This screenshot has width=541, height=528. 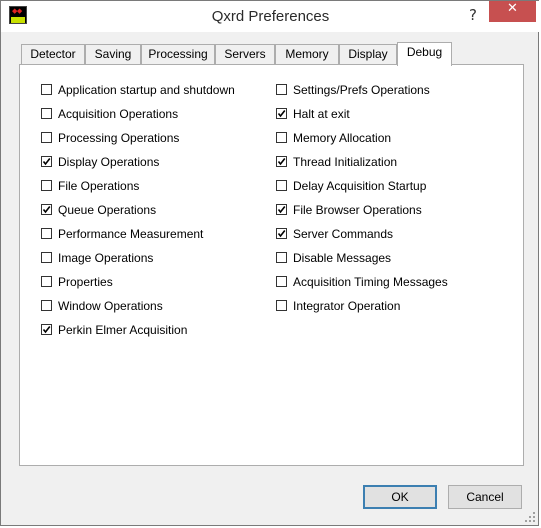 I want to click on tab-processing: Processing, so click(x=178, y=54).